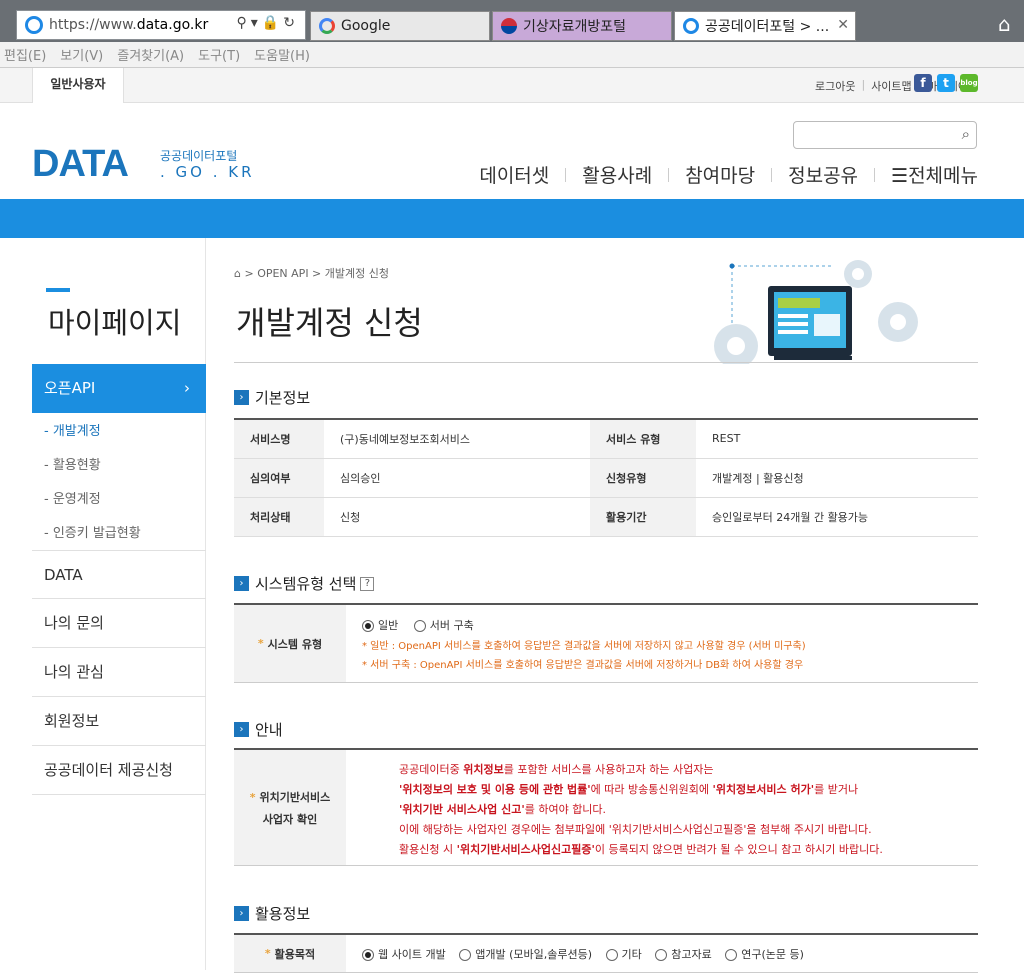 The height and width of the screenshot is (973, 1024). What do you see at coordinates (329, 323) in the screenshot?
I see `page-title: 개발계정 신청` at bounding box center [329, 323].